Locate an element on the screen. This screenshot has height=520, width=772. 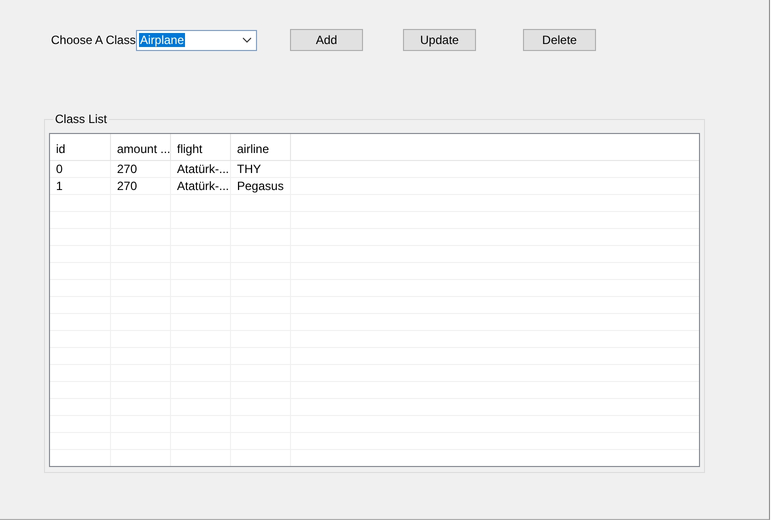
column-header: id is located at coordinates (80, 147).